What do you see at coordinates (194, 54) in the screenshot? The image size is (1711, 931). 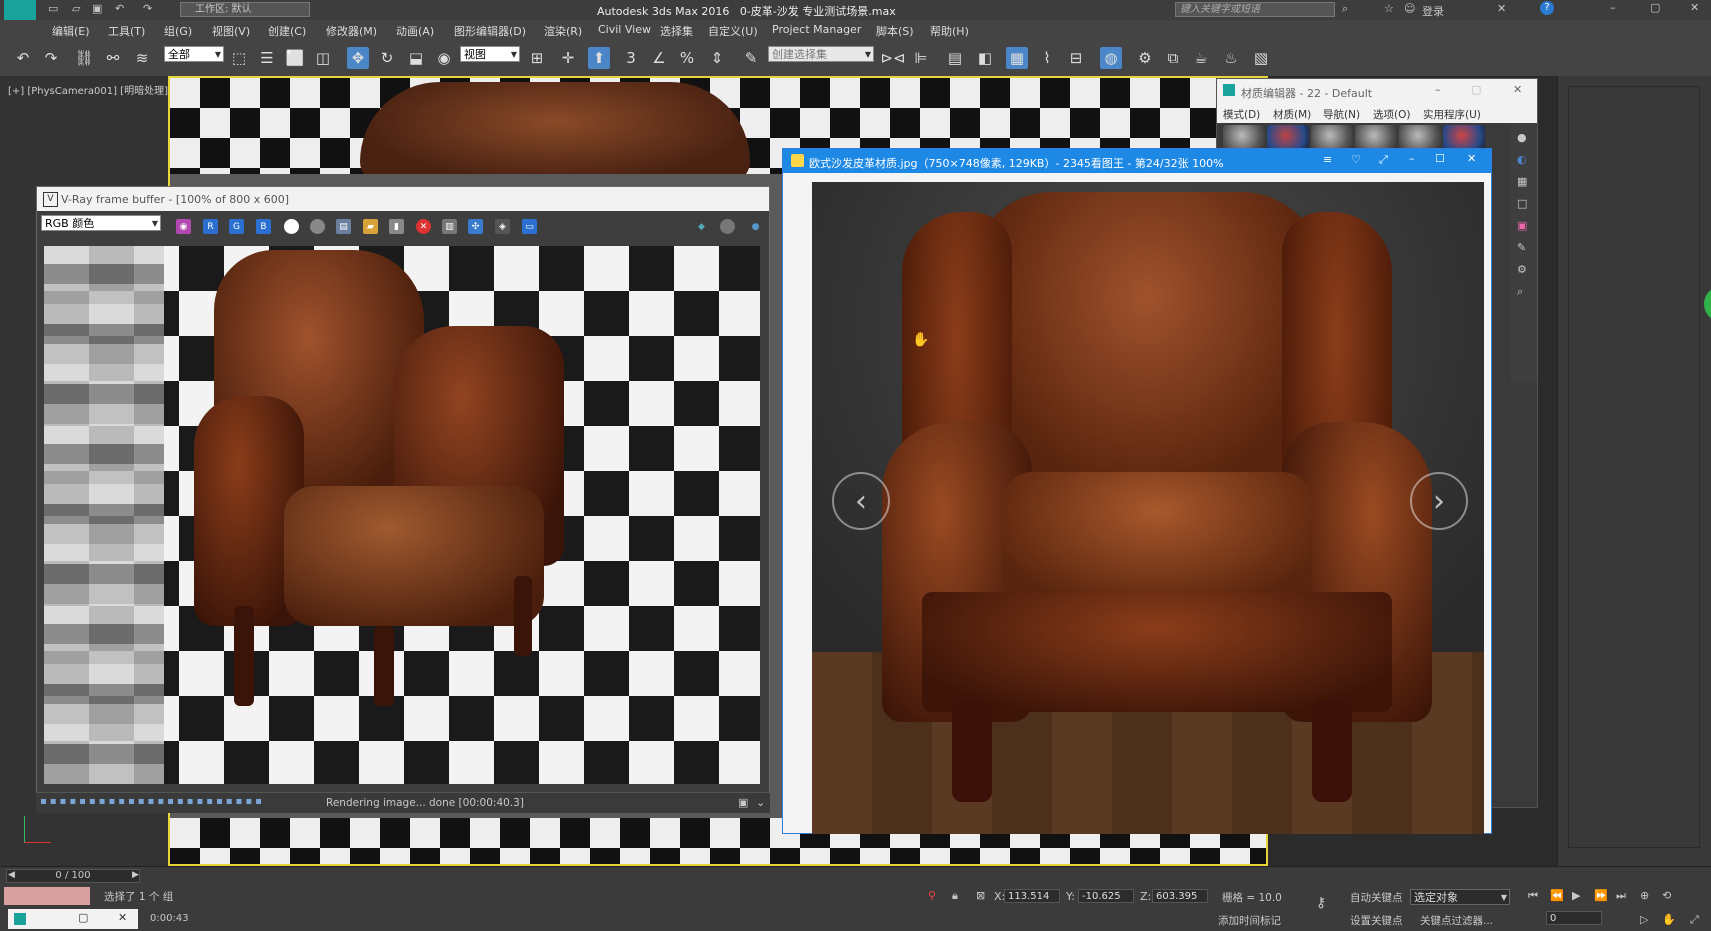 I see `selection-filter-dropdown: 全部 ▼` at bounding box center [194, 54].